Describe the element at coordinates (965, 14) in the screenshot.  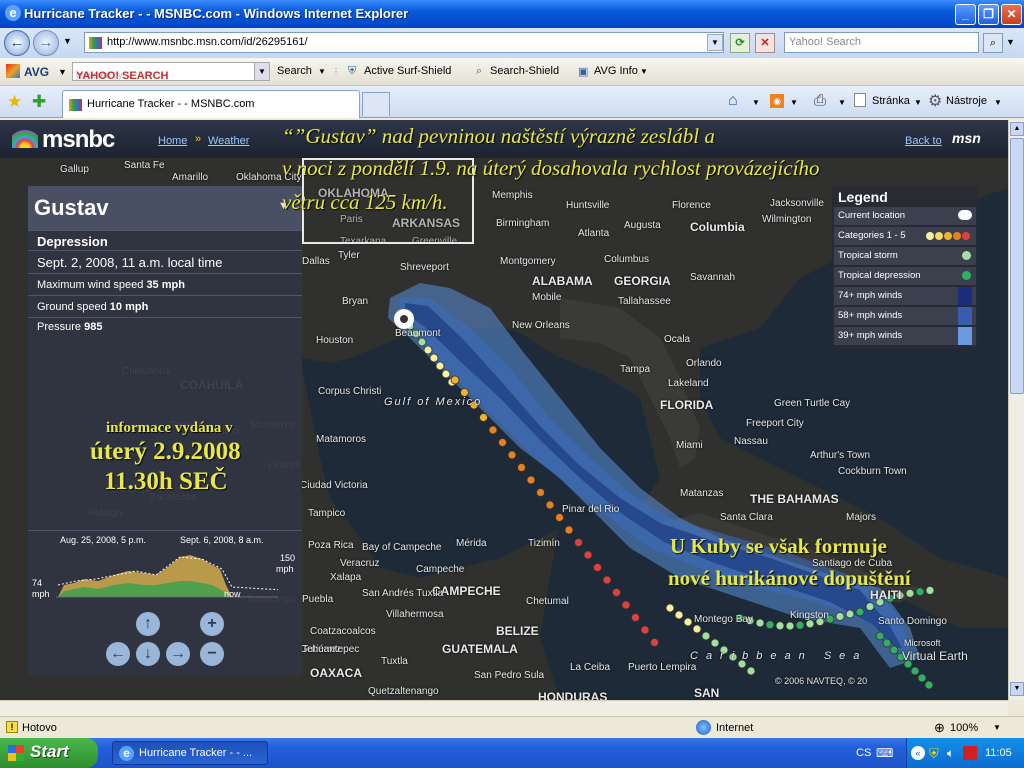
I see `minimize-button: _` at that location.